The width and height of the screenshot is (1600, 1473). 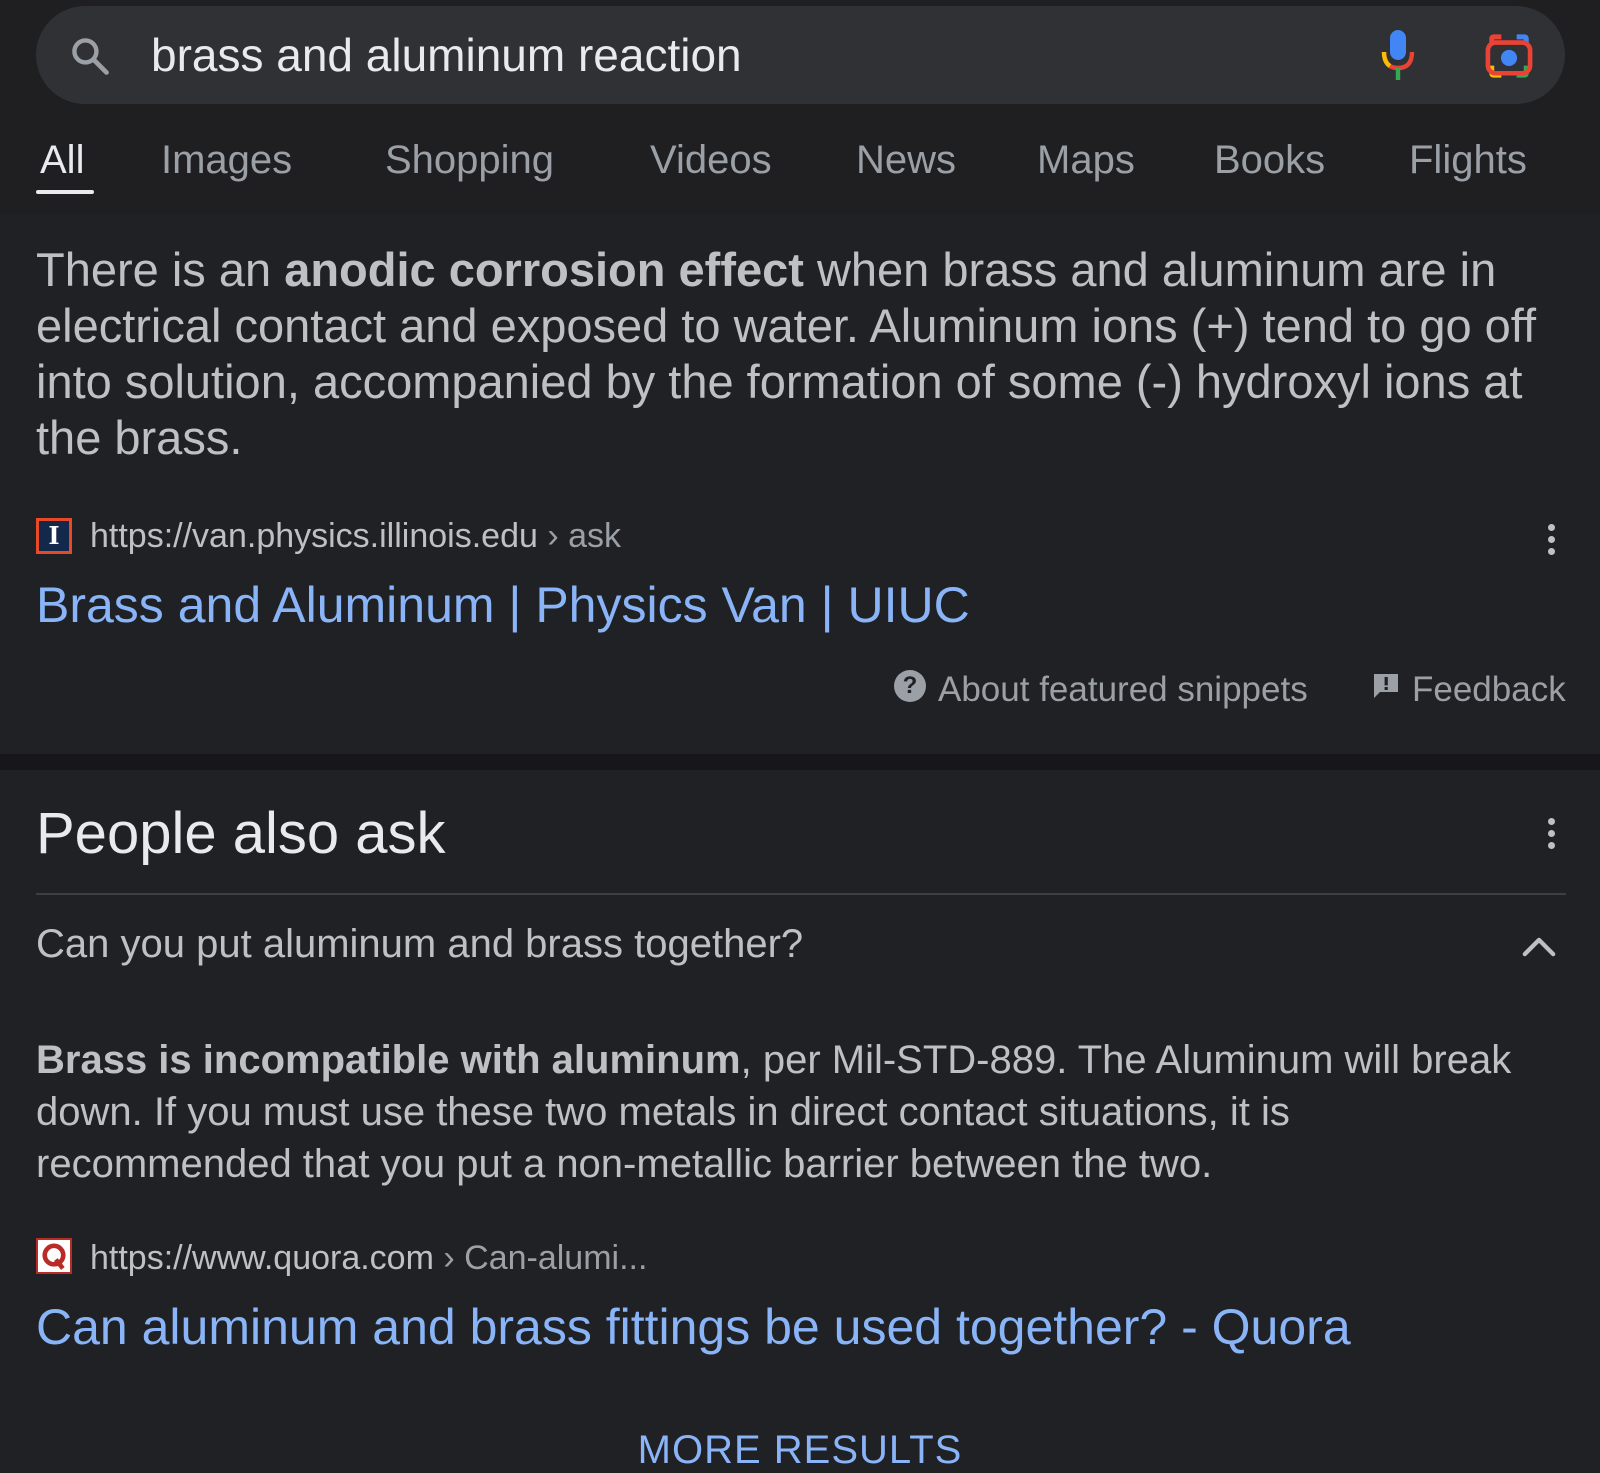 What do you see at coordinates (503, 605) in the screenshot?
I see `snippet-result-link: Brass and Aluminum | Physics Van | UIUC` at bounding box center [503, 605].